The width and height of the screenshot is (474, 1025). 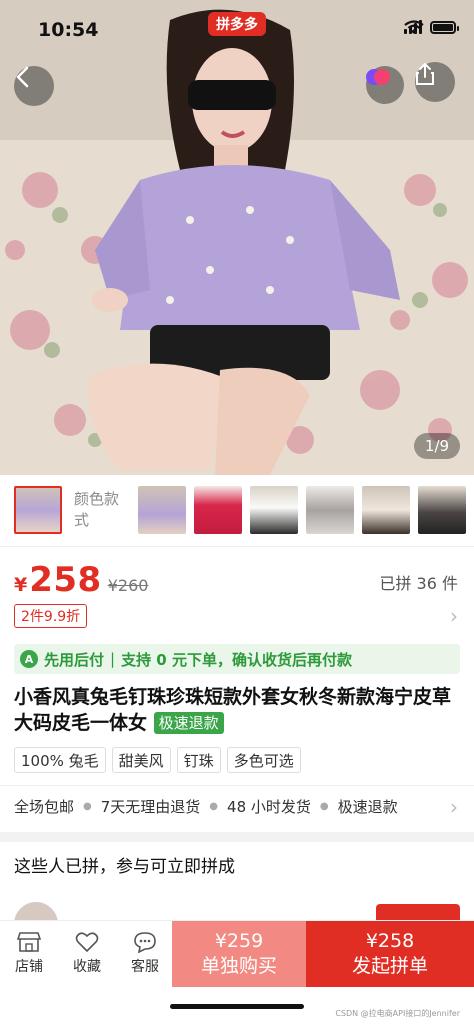 I want to click on product-tag: 甜美风, so click(x=141, y=760).